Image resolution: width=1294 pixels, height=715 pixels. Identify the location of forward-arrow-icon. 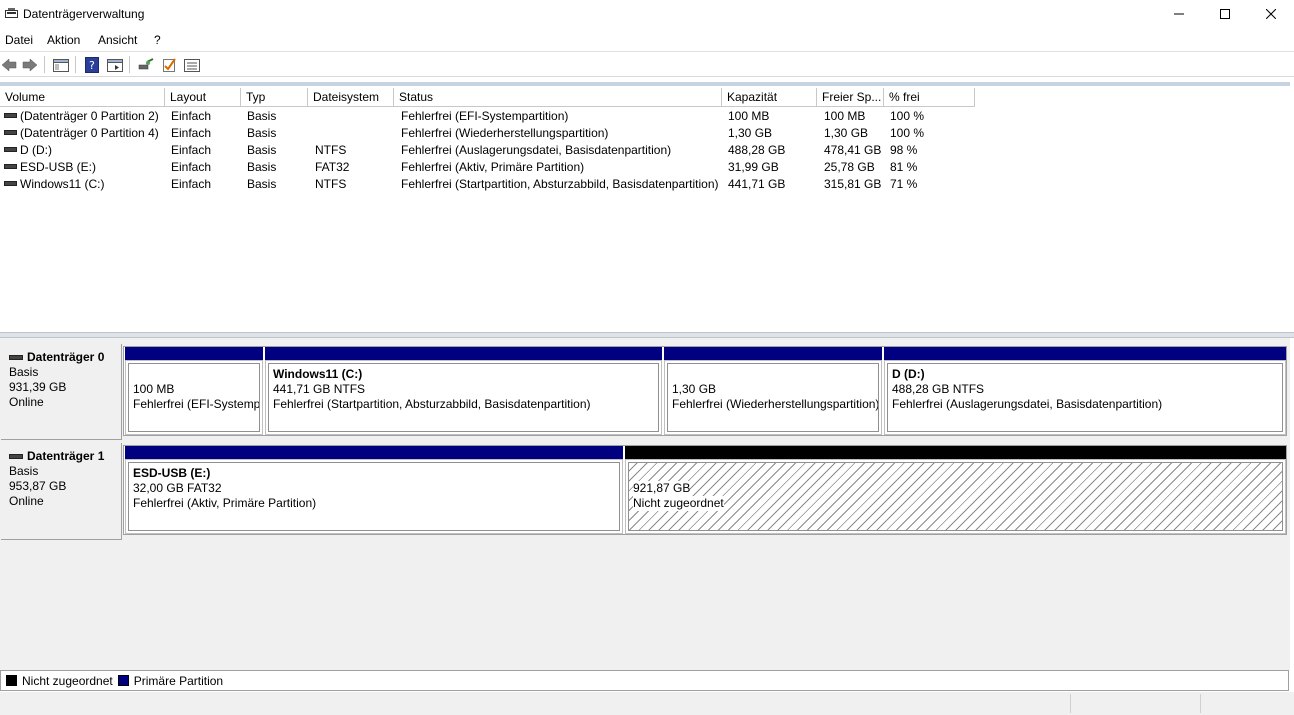
(30, 65).